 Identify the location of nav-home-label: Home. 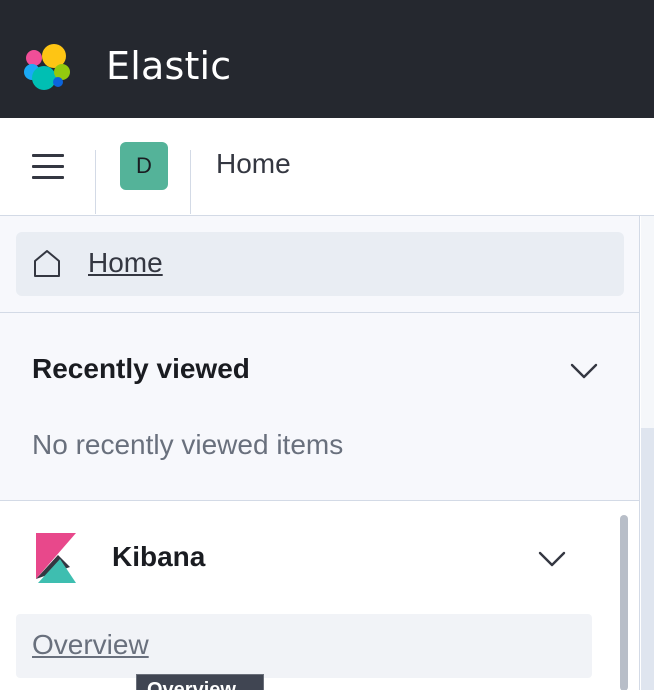
(125, 262).